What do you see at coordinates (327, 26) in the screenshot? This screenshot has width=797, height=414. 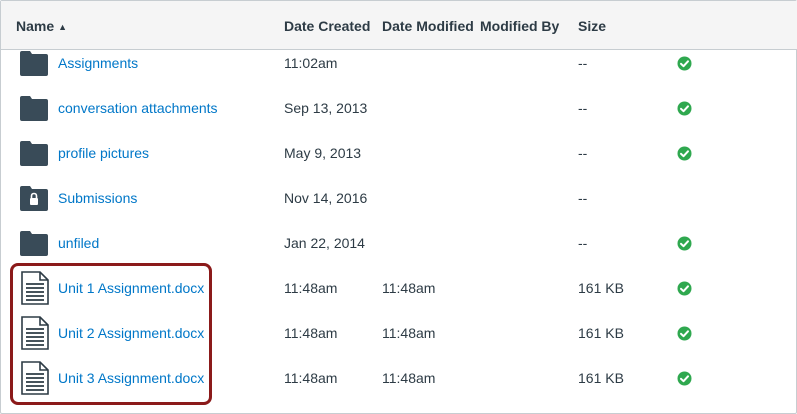 I see `column-header-date-created: Date Created` at bounding box center [327, 26].